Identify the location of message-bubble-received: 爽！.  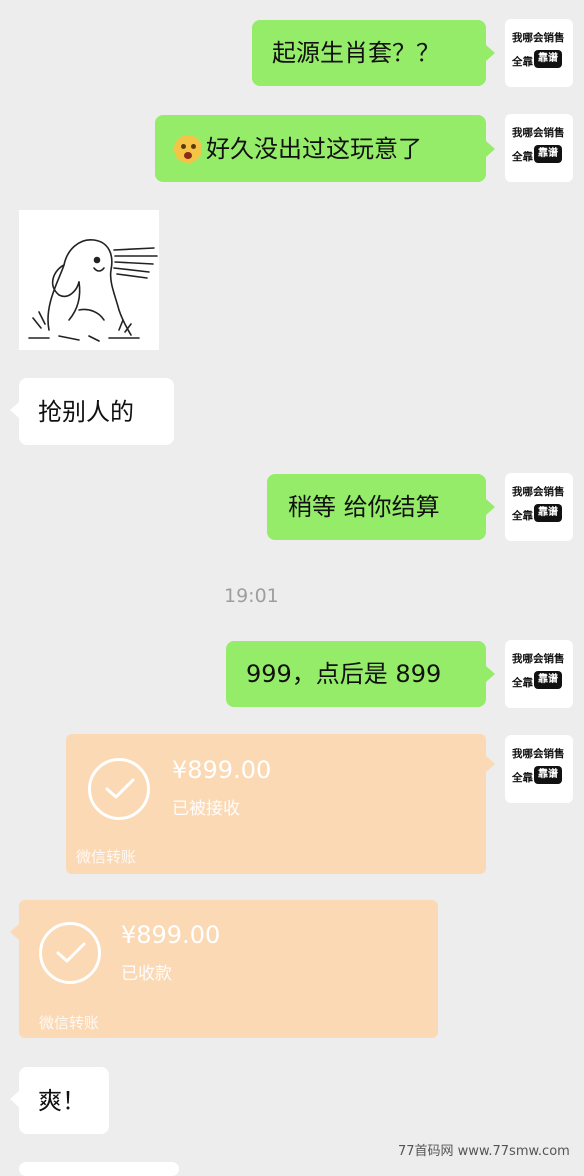
(64, 1100).